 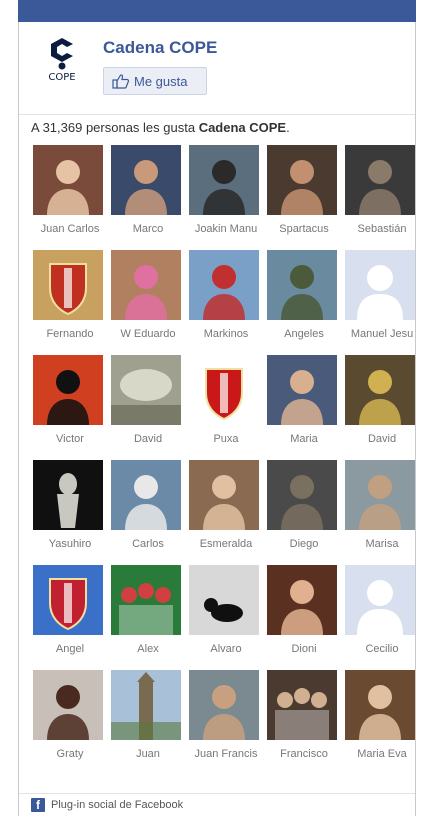 What do you see at coordinates (117, 805) in the screenshot?
I see `social-plugin-link: Plug-in social de Facebook` at bounding box center [117, 805].